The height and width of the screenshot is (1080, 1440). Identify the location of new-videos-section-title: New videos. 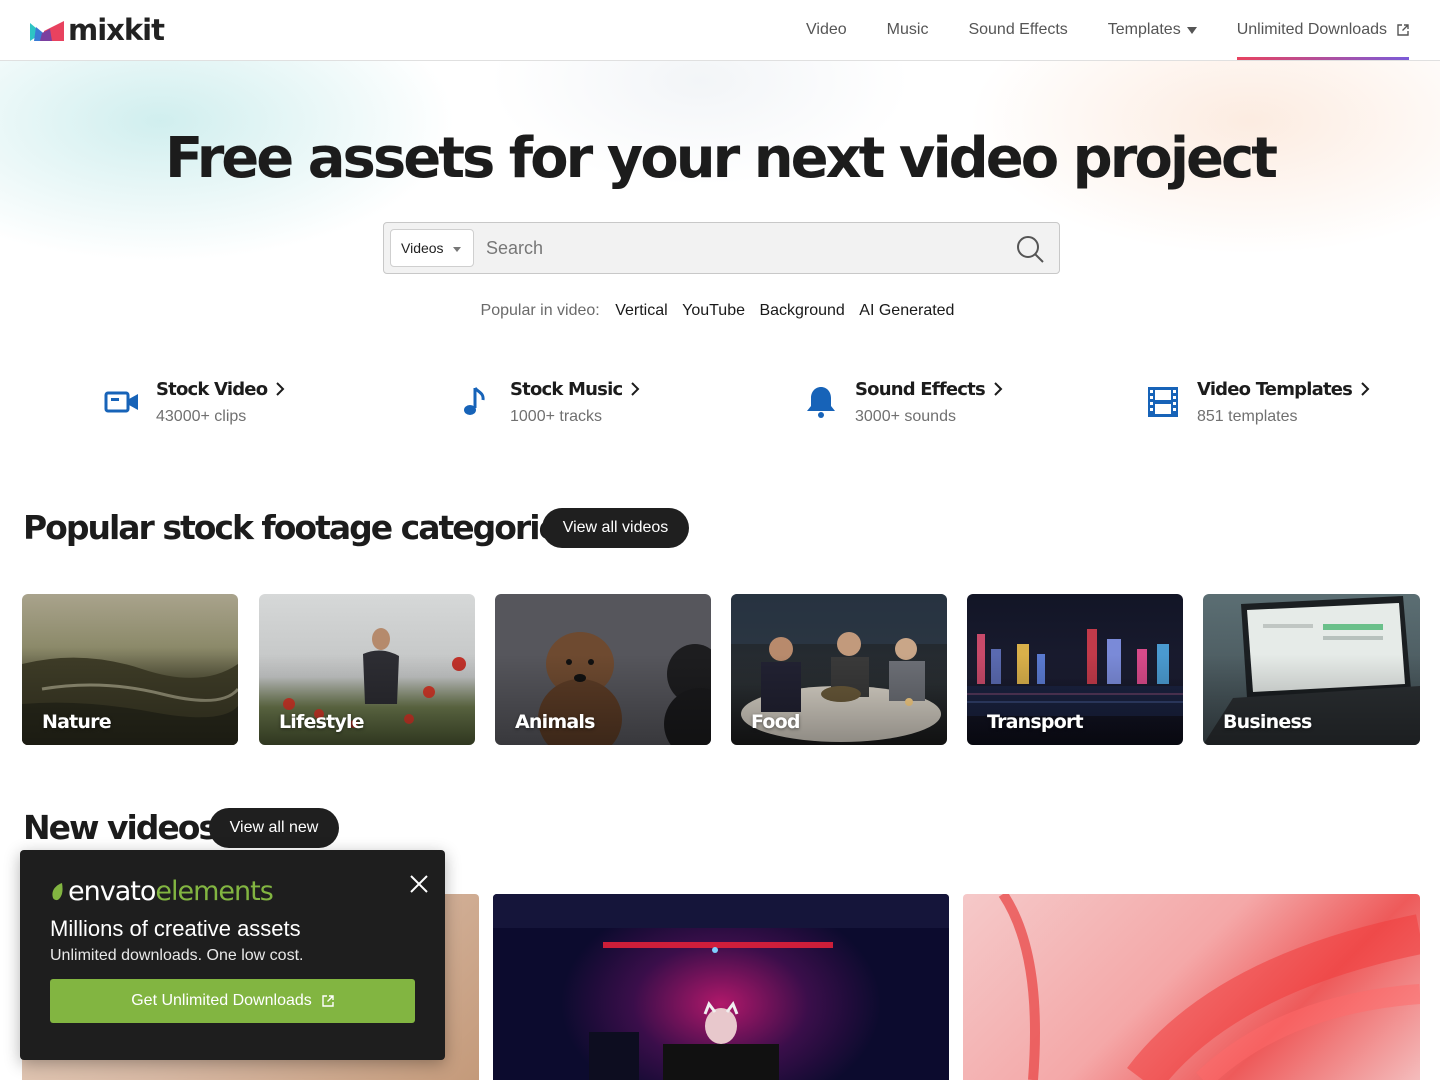
(120, 827).